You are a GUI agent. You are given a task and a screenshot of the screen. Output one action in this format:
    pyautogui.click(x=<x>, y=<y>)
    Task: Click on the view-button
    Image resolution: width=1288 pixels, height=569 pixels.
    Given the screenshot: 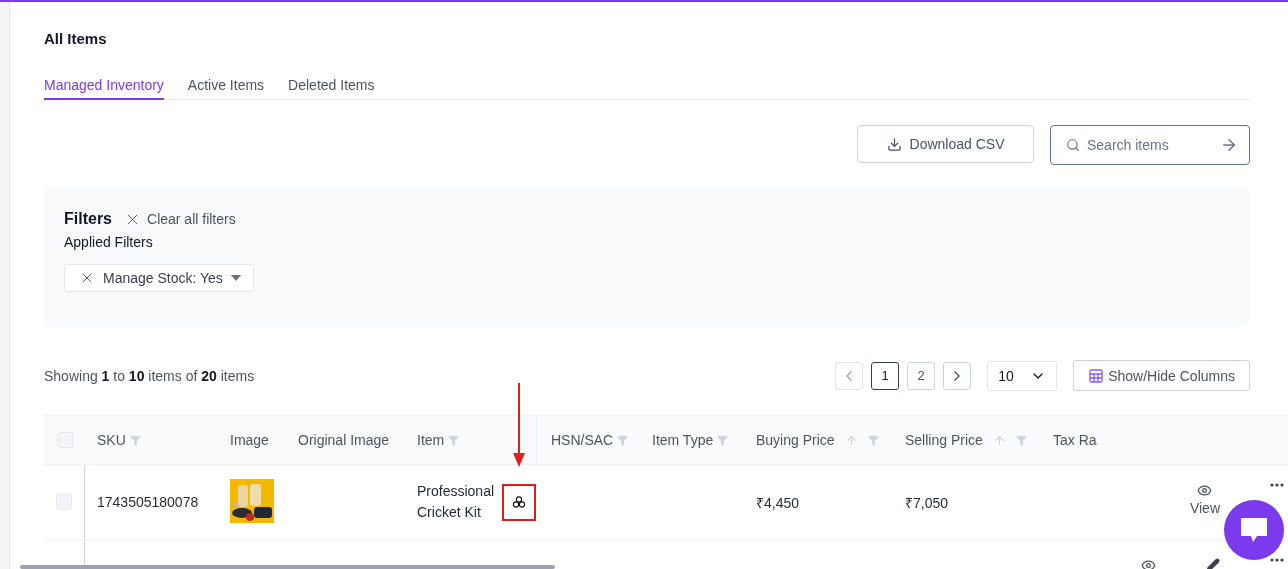 What is the action you would take?
    pyautogui.click(x=1148, y=563)
    